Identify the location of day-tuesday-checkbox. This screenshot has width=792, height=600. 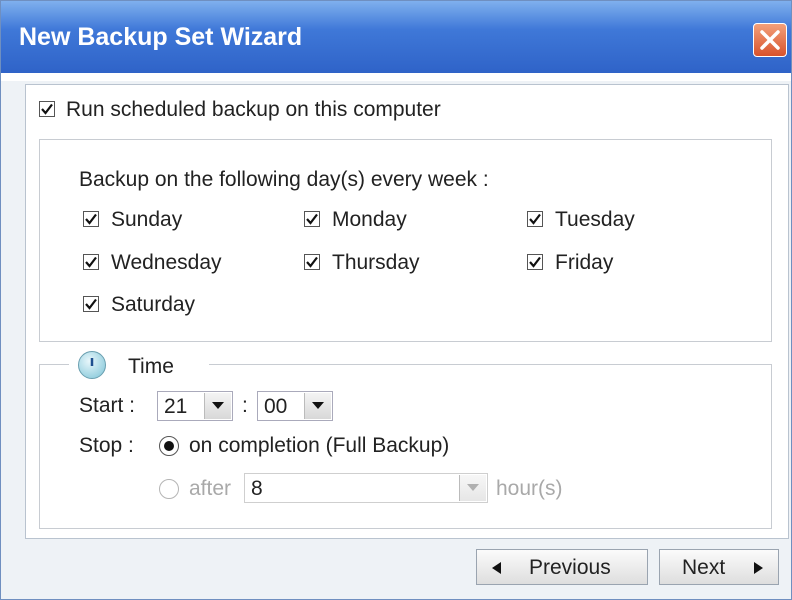
(535, 219).